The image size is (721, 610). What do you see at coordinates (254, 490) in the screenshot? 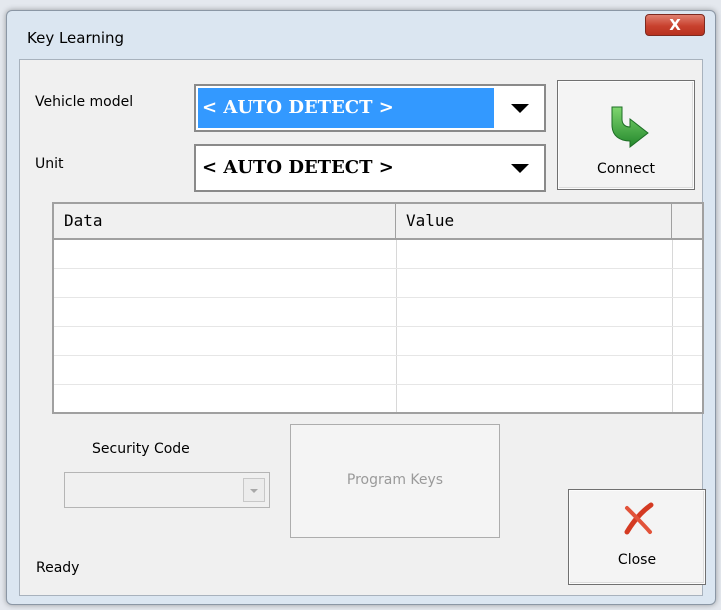
I see `security-code-dropdown-arrow-icon` at bounding box center [254, 490].